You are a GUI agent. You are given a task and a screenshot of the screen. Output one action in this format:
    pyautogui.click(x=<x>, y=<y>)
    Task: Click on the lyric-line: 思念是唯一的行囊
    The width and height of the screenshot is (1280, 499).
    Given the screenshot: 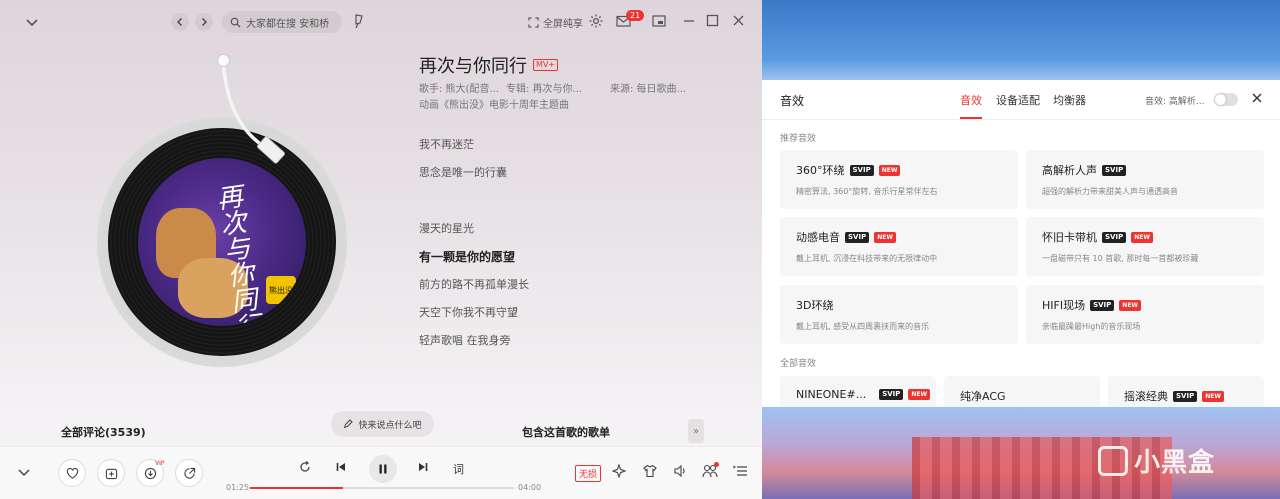 What is the action you would take?
    pyautogui.click(x=463, y=172)
    